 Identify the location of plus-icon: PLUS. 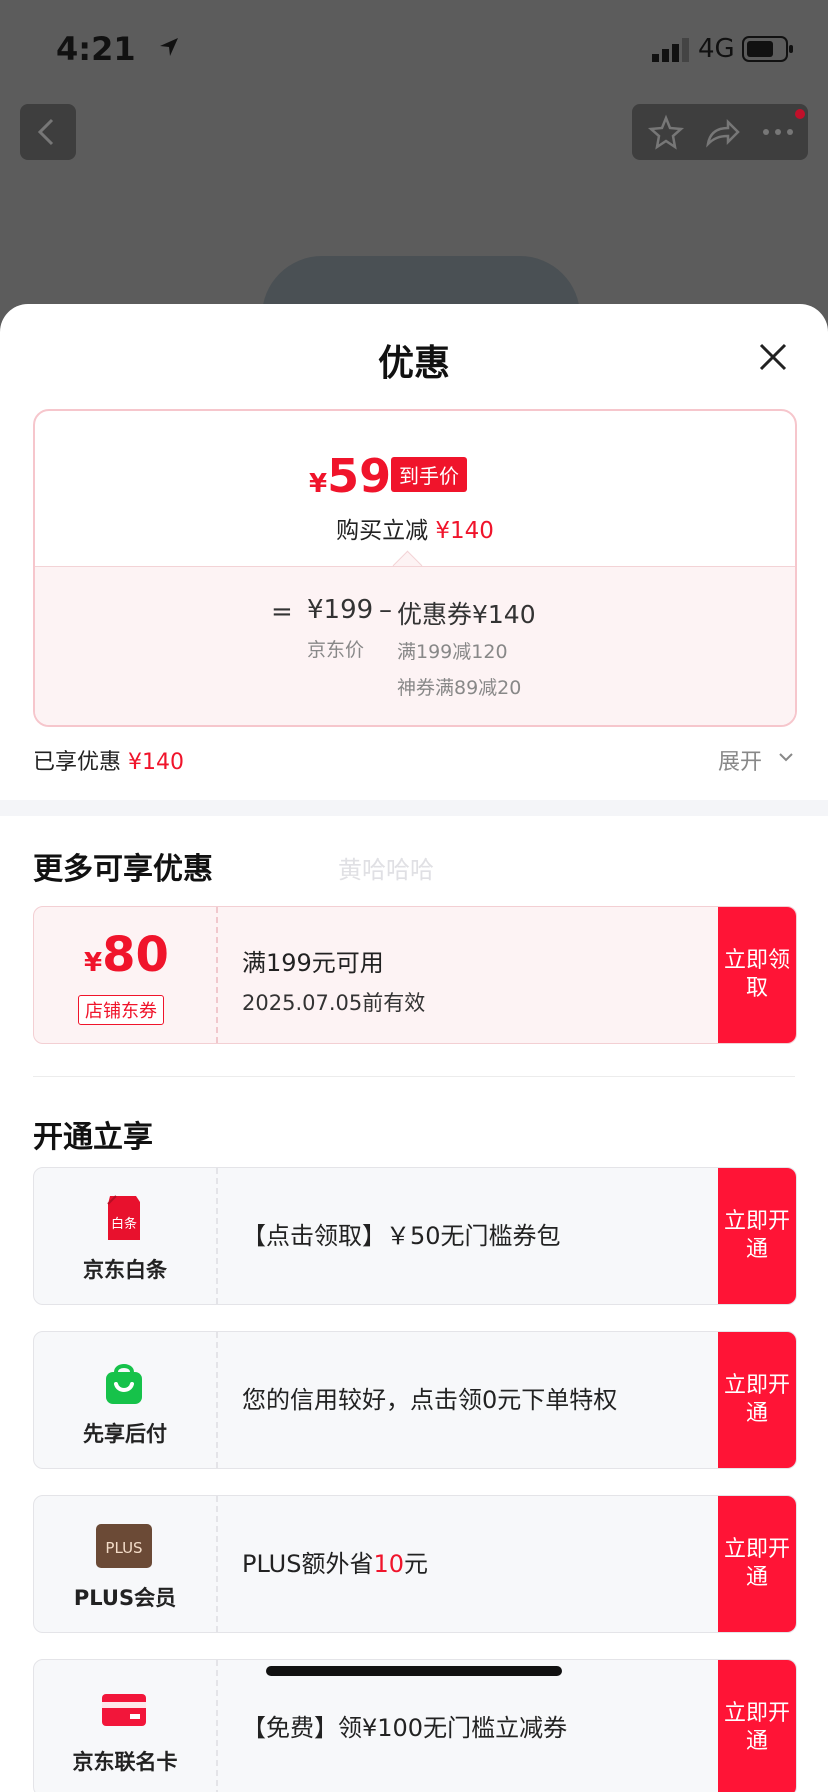
(124, 1546).